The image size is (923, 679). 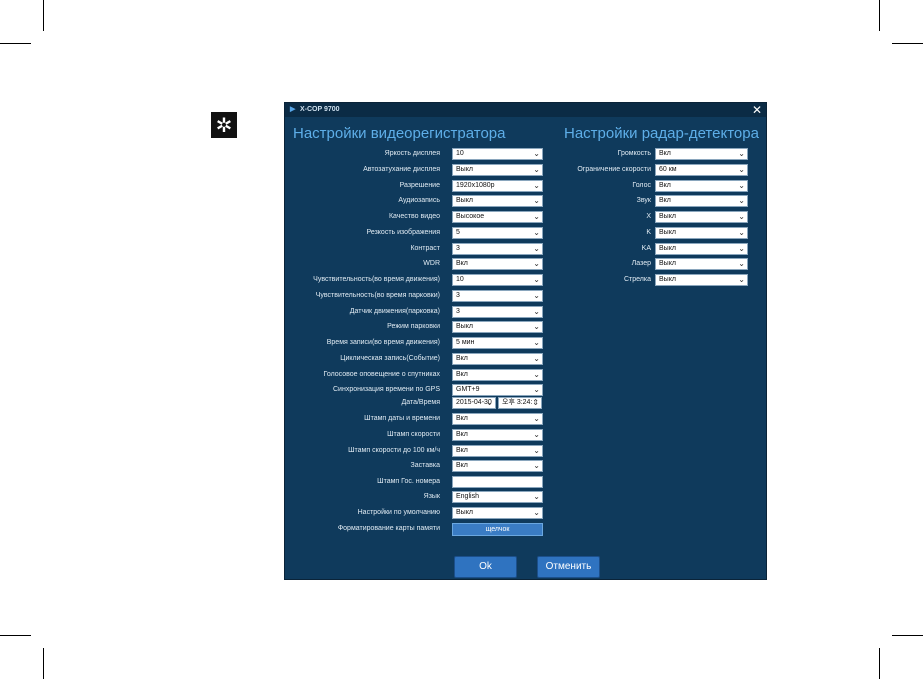 What do you see at coordinates (413, 434) in the screenshot?
I see `setting-label: Штамп скорости` at bounding box center [413, 434].